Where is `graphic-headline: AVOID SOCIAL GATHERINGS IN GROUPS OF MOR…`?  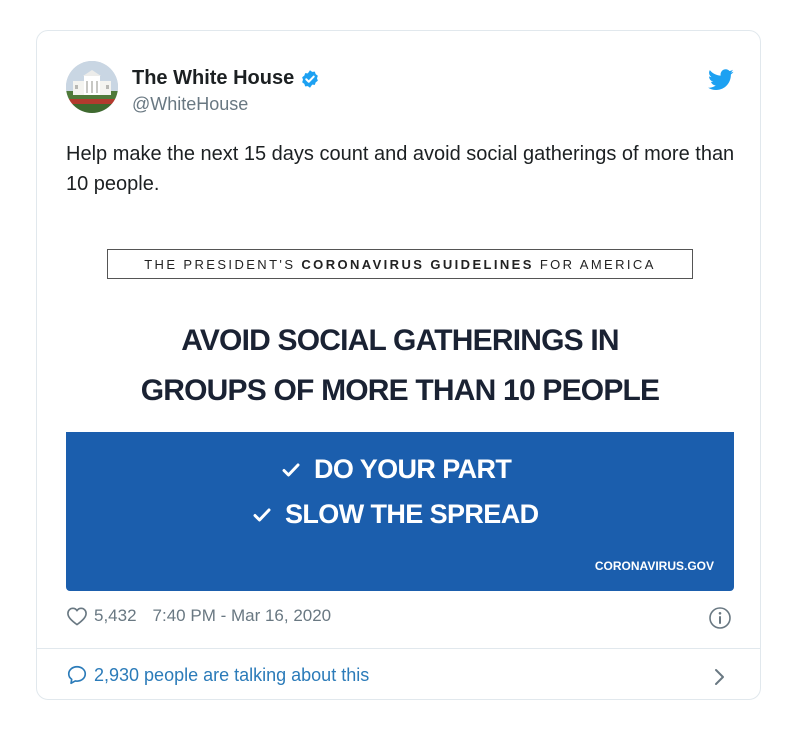 graphic-headline: AVOID SOCIAL GATHERINGS IN GROUPS OF MOR… is located at coordinates (400, 366).